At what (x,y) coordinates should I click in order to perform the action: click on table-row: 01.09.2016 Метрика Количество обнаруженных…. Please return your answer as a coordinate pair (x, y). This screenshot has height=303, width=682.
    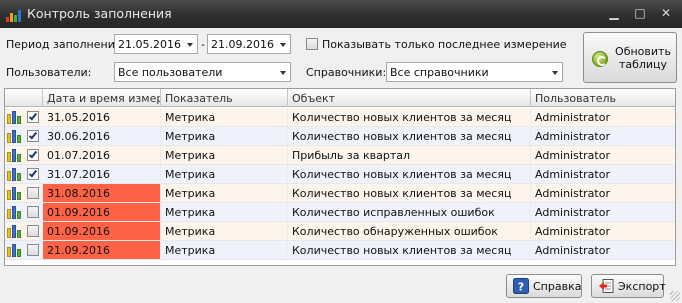
    Looking at the image, I should click on (340, 231).